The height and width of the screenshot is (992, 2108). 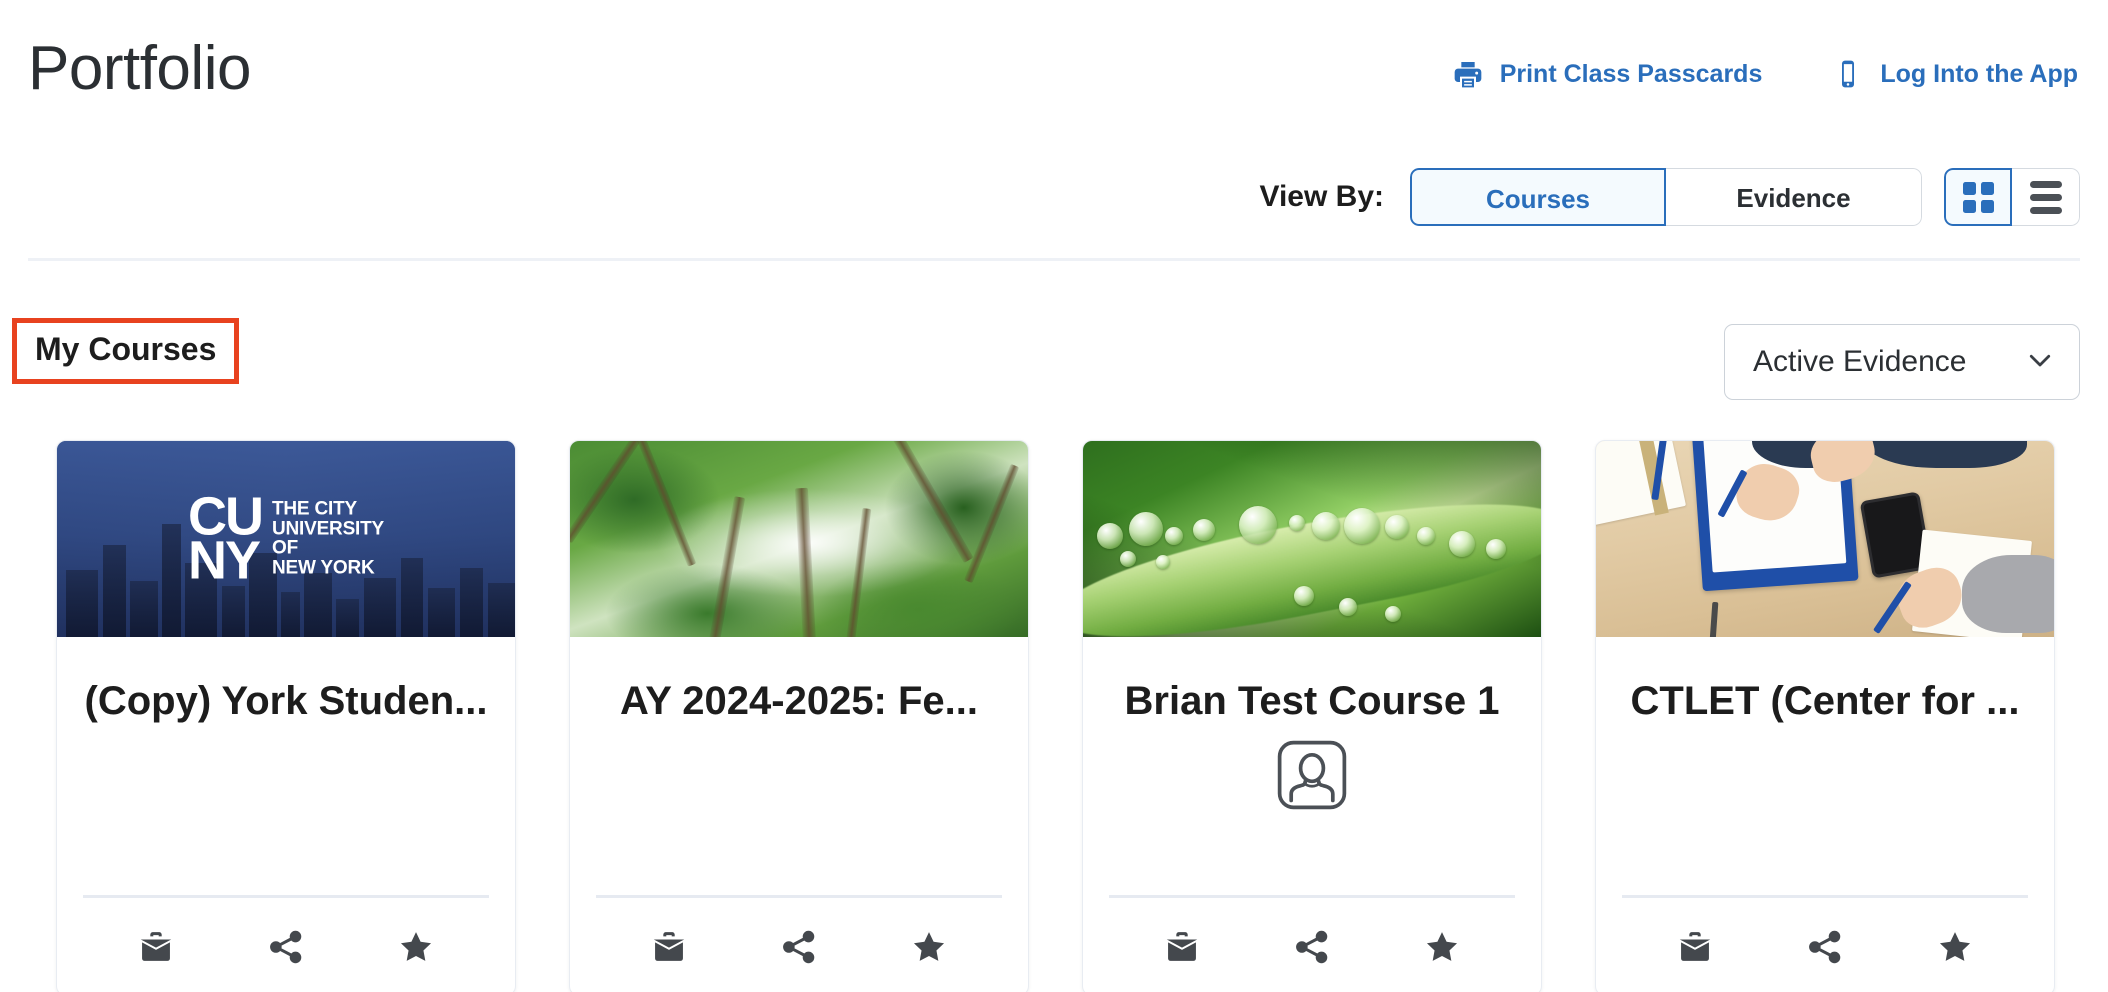 I want to click on grid-view-button, so click(x=1978, y=197).